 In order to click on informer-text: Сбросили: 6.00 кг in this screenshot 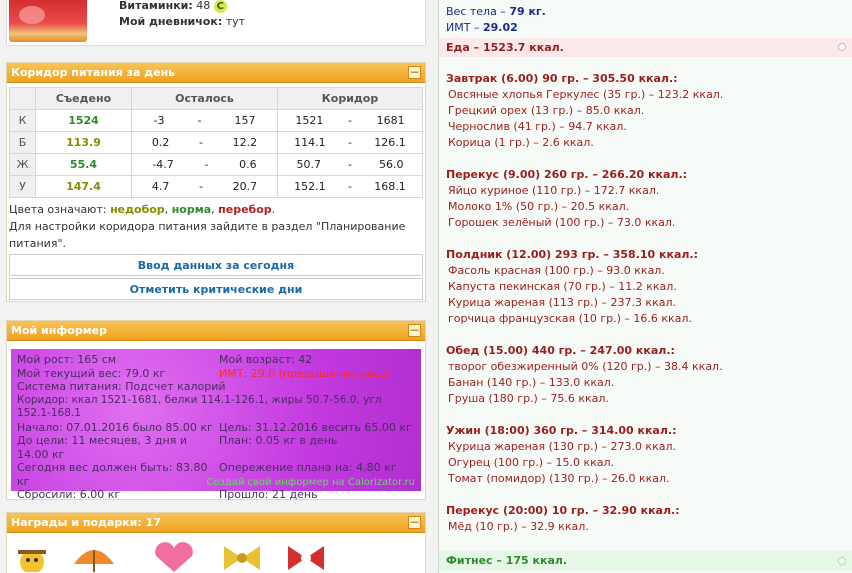, I will do `click(69, 494)`.